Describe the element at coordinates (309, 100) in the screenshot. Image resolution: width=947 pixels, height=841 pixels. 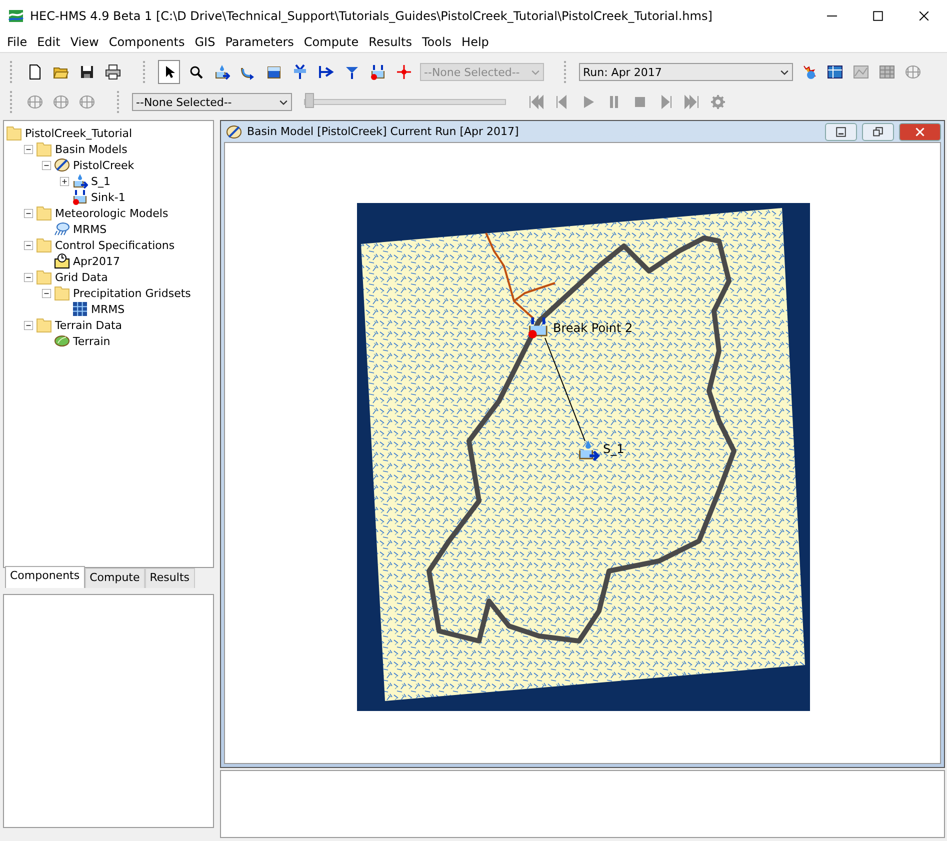
I see `time-slider-thumb` at that location.